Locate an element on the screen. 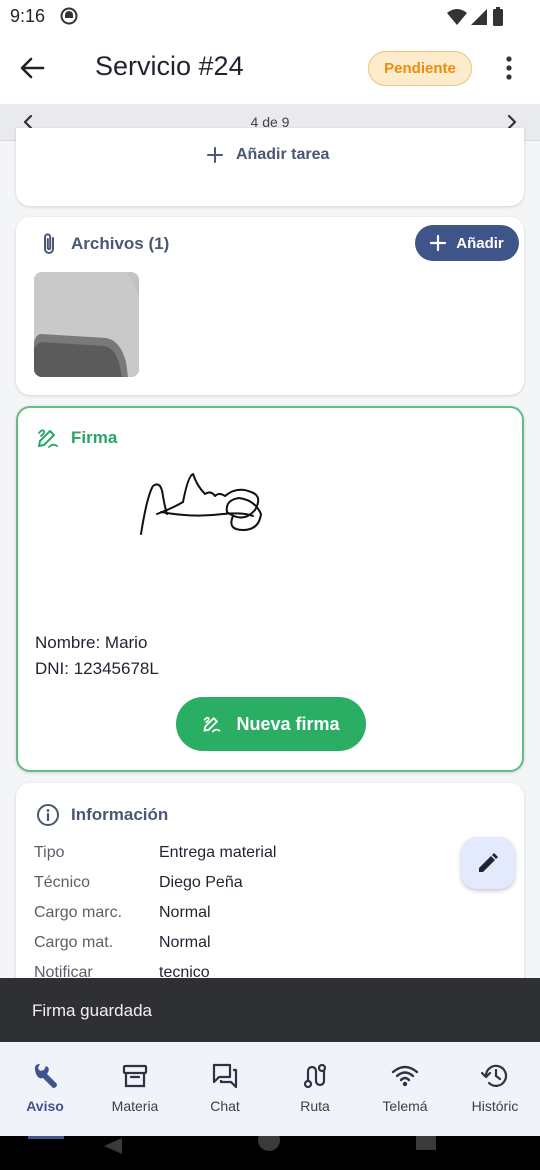  more-vertical-icon is located at coordinates (509, 68).